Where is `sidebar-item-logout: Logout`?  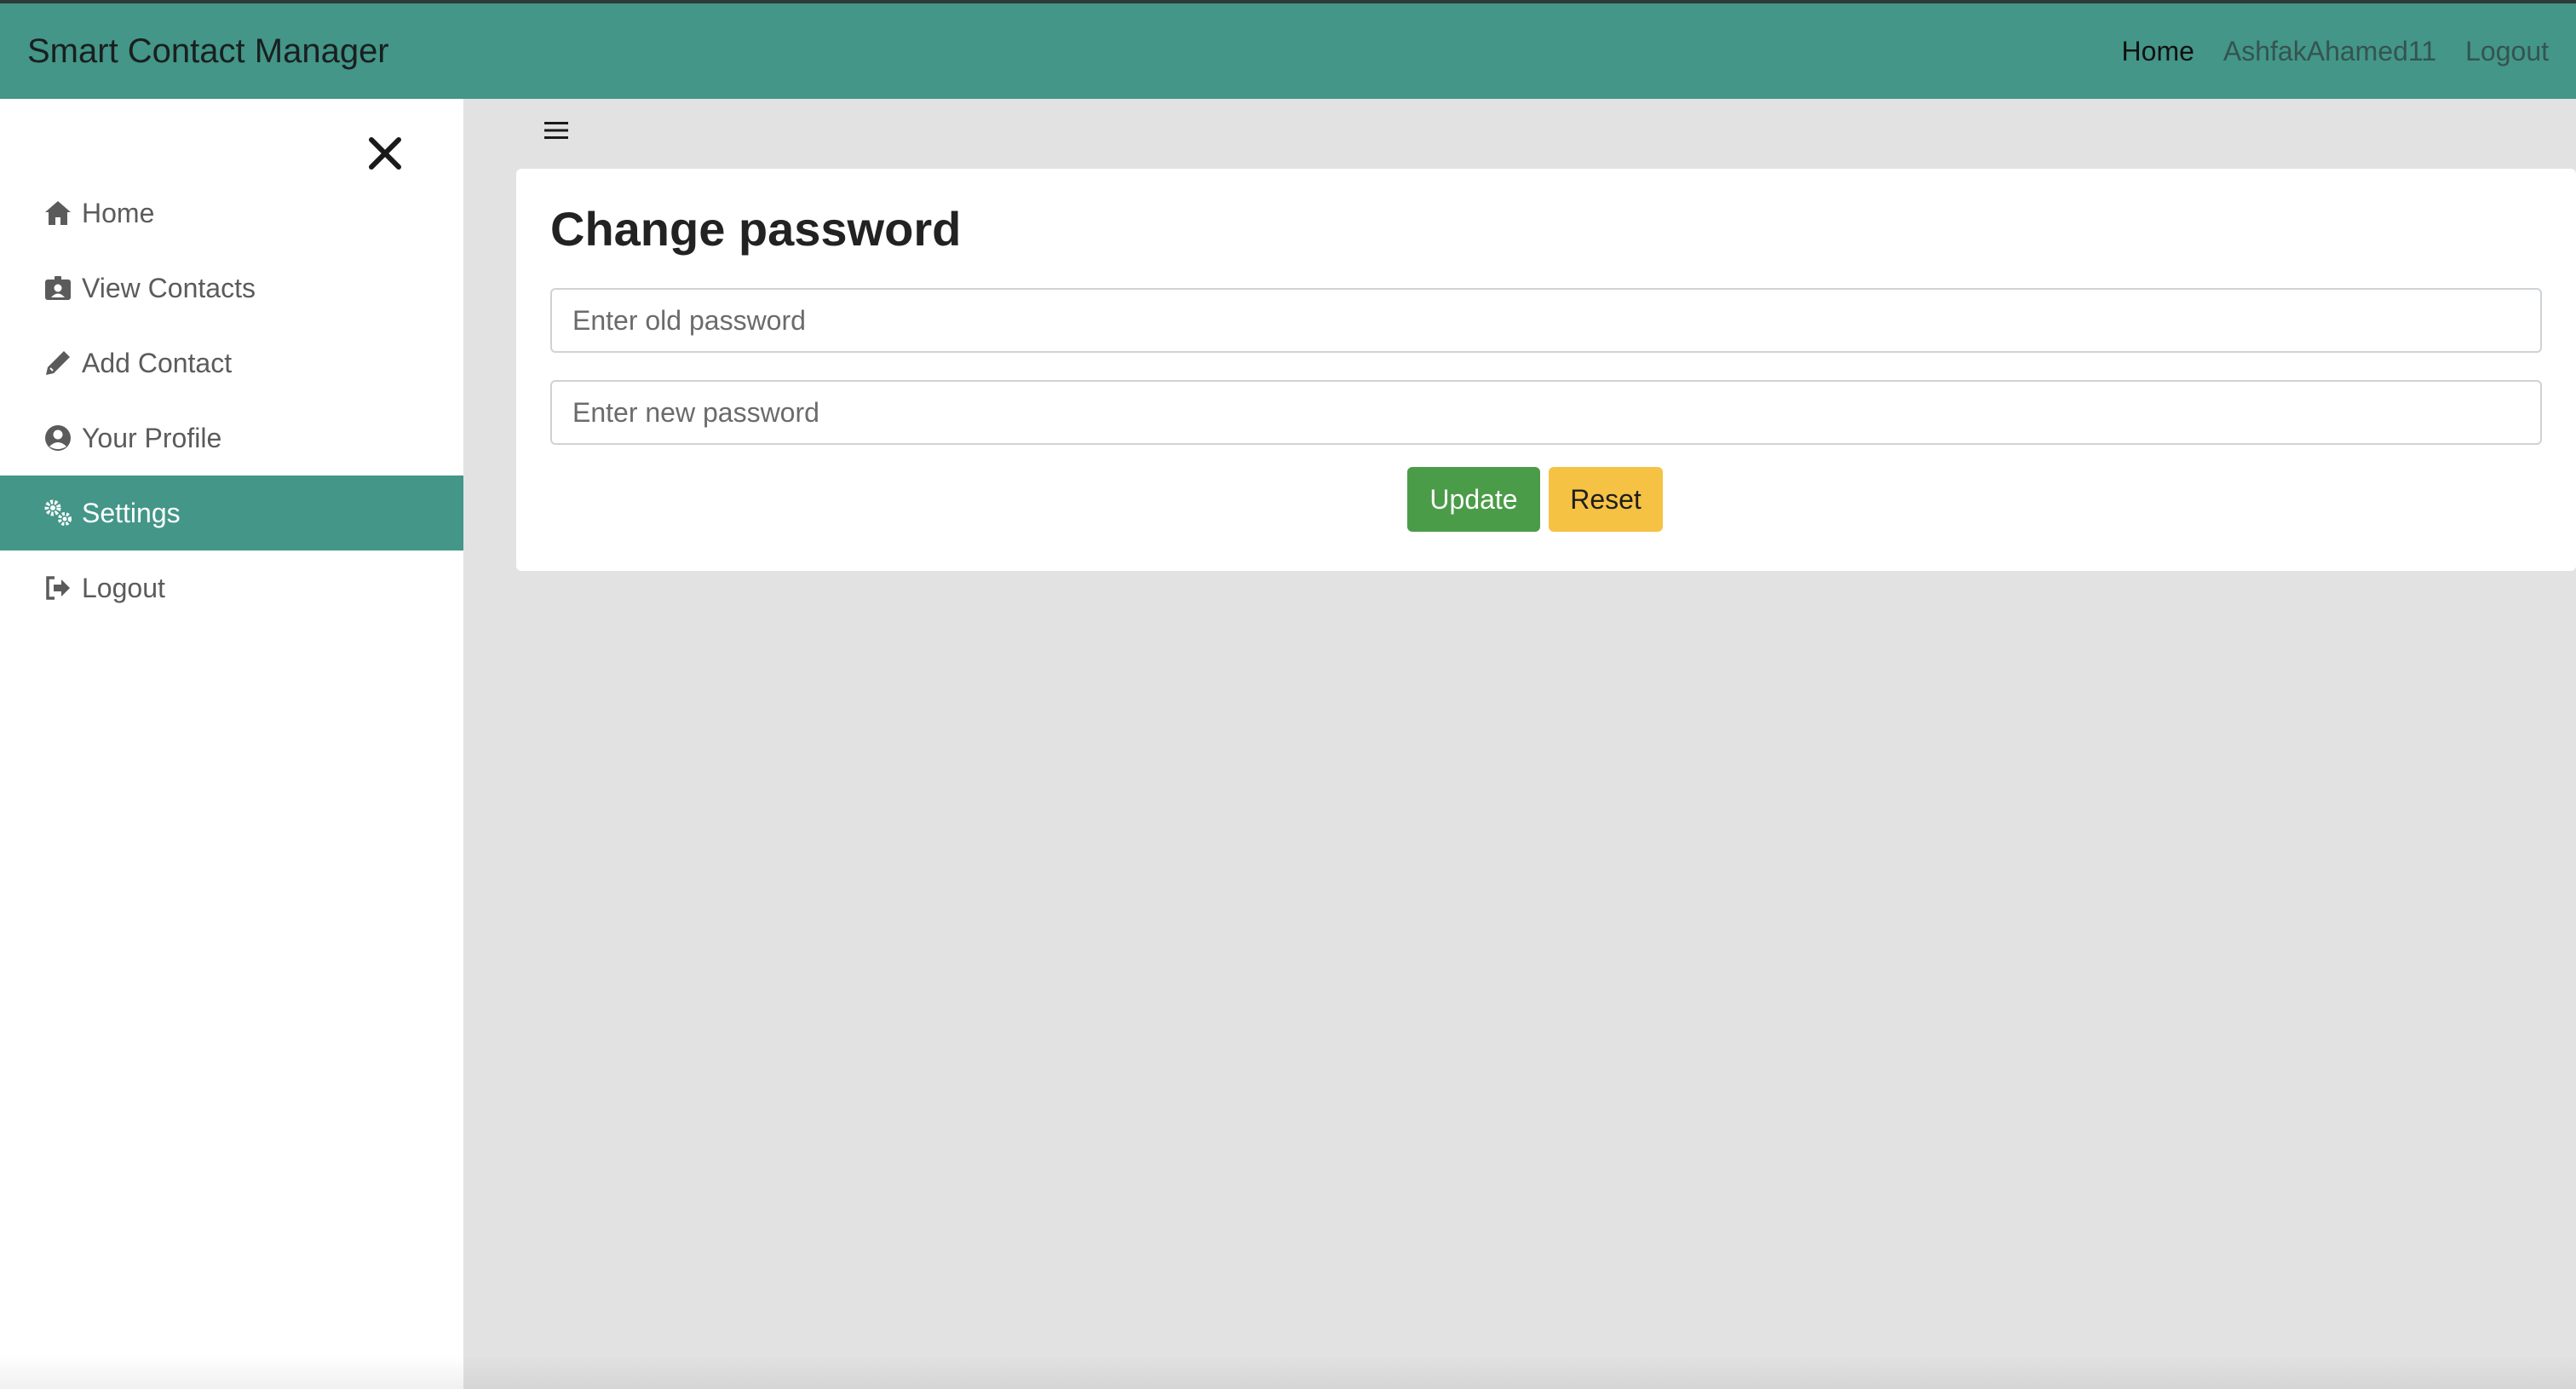
sidebar-item-logout: Logout is located at coordinates (232, 587).